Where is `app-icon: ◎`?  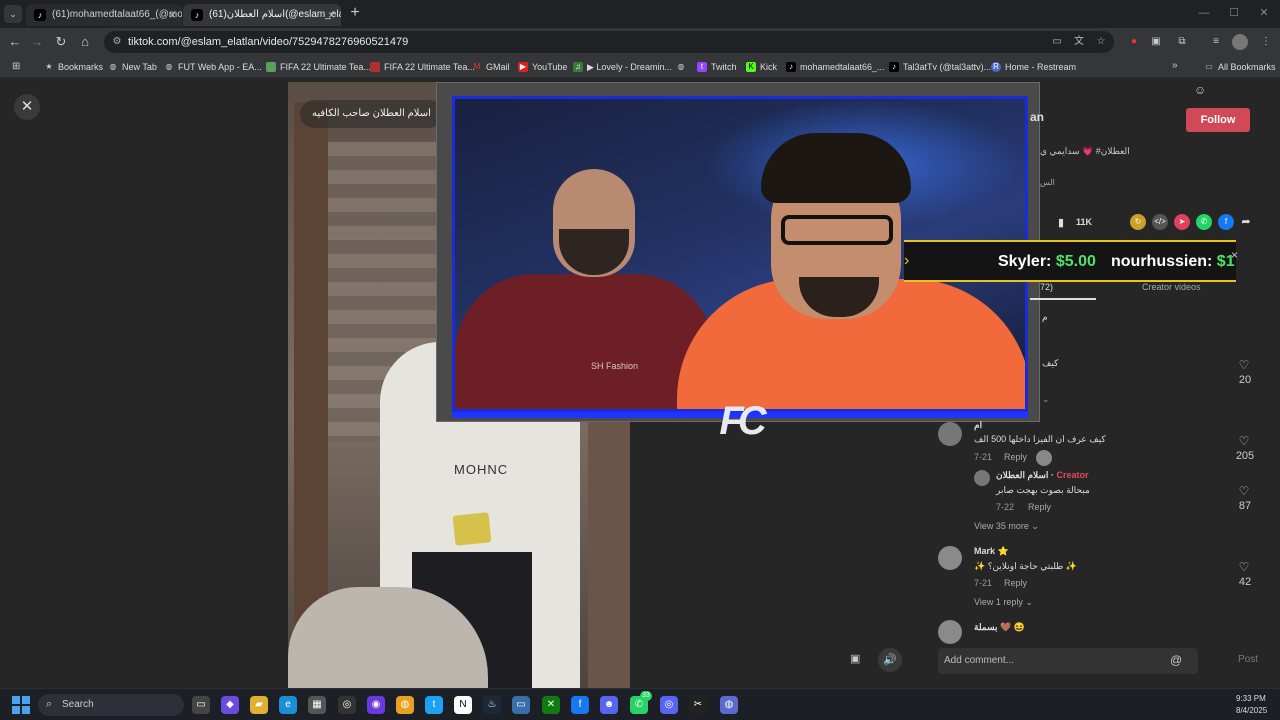 app-icon: ◎ is located at coordinates (669, 705).